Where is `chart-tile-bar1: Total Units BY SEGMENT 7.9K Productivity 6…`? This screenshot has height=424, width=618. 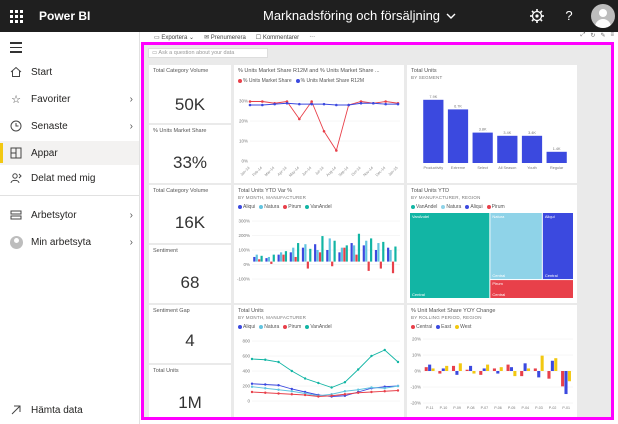 chart-tile-bar1: Total Units BY SEGMENT 7.9K Productivity 6… is located at coordinates (492, 124).